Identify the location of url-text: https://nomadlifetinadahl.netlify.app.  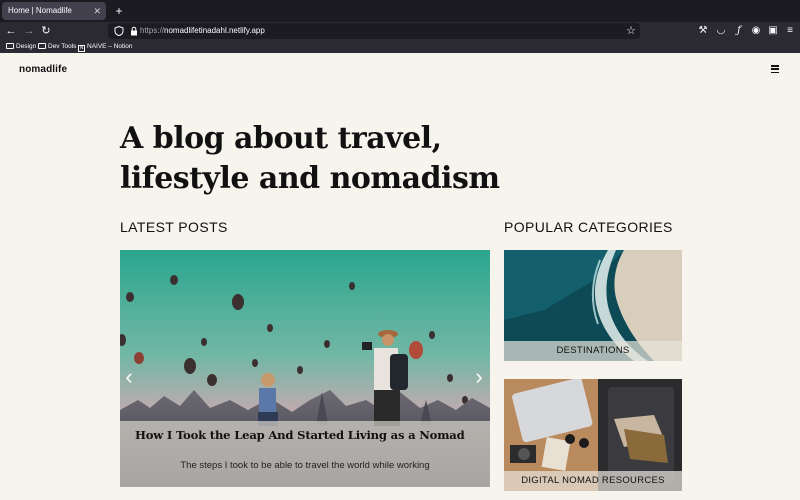
(202, 31).